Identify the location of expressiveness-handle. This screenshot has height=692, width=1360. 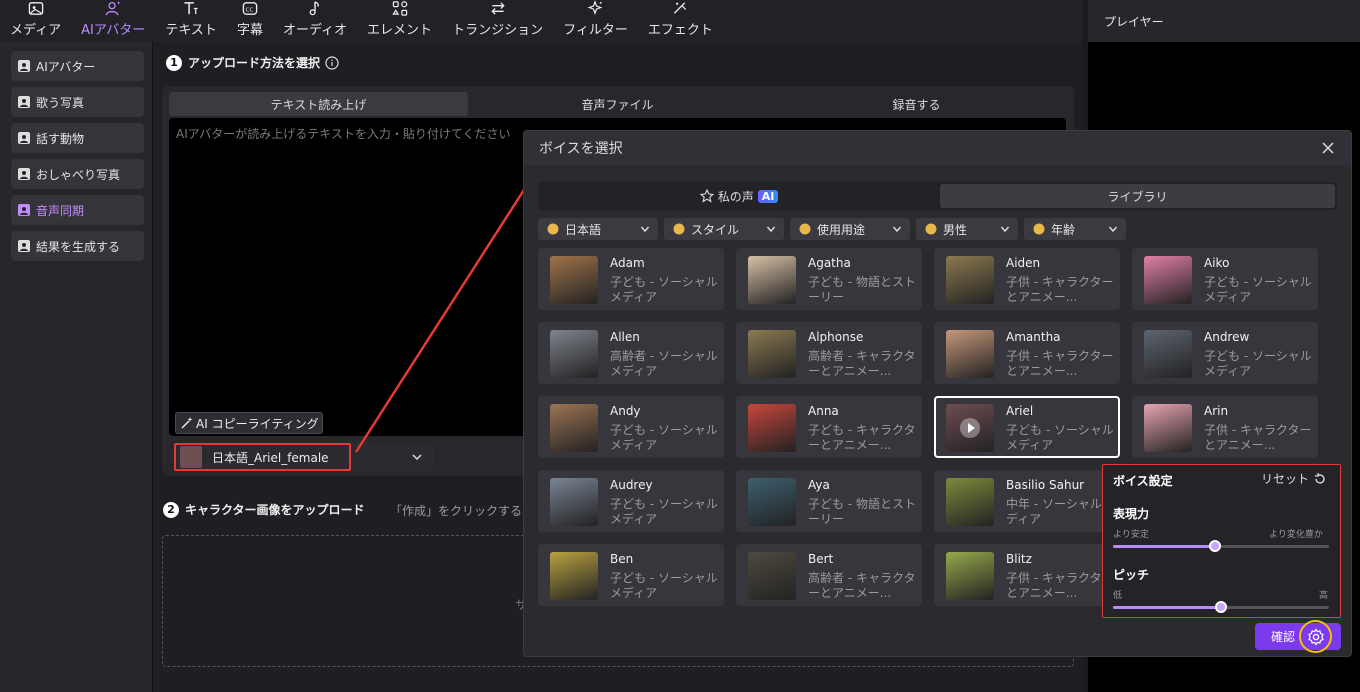
(1214, 546).